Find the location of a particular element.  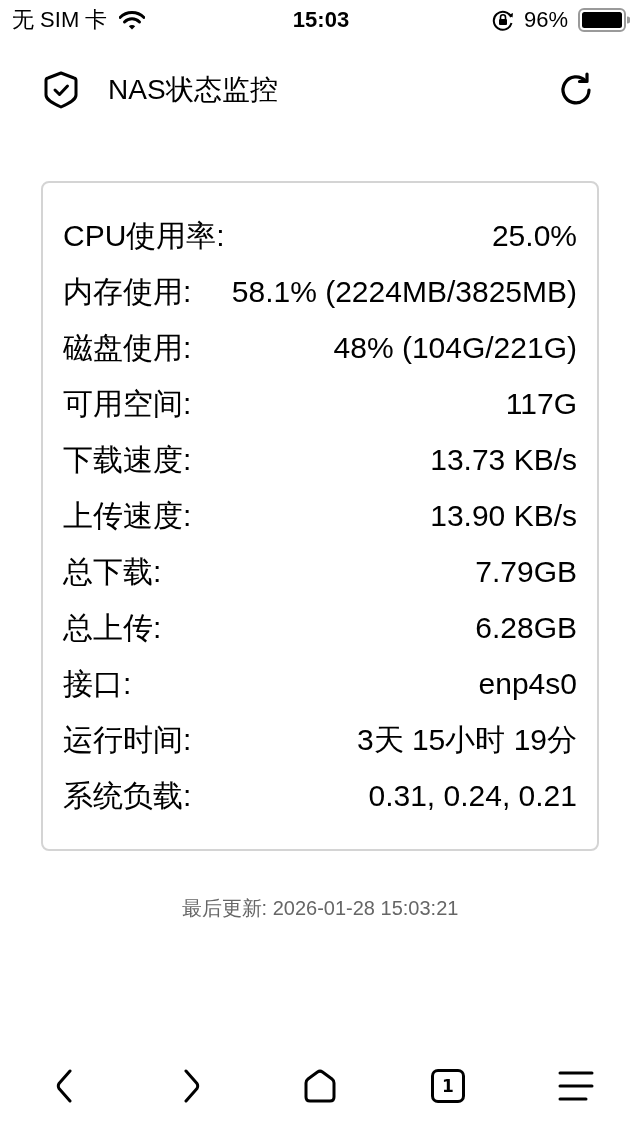

shield-check-icon is located at coordinates (61, 90).